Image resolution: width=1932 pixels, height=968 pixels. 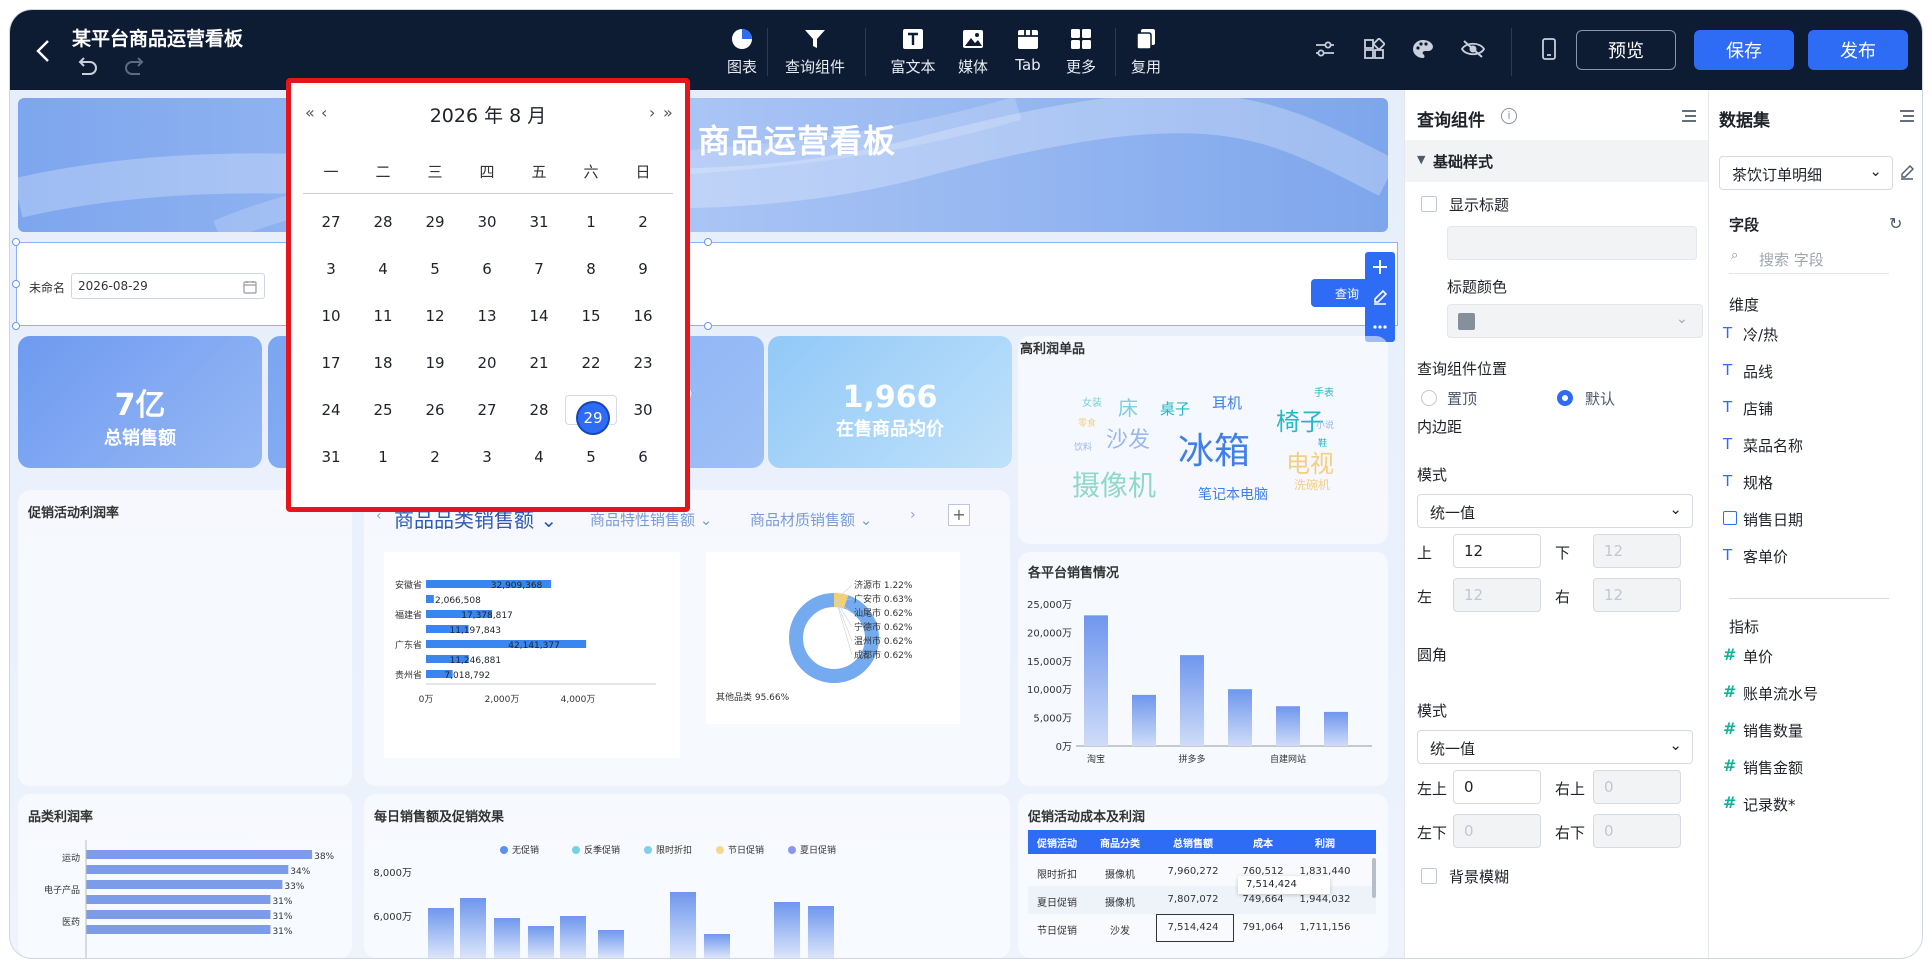 I want to click on dashboard-title: 某平台商品运营看板, so click(x=157, y=37).